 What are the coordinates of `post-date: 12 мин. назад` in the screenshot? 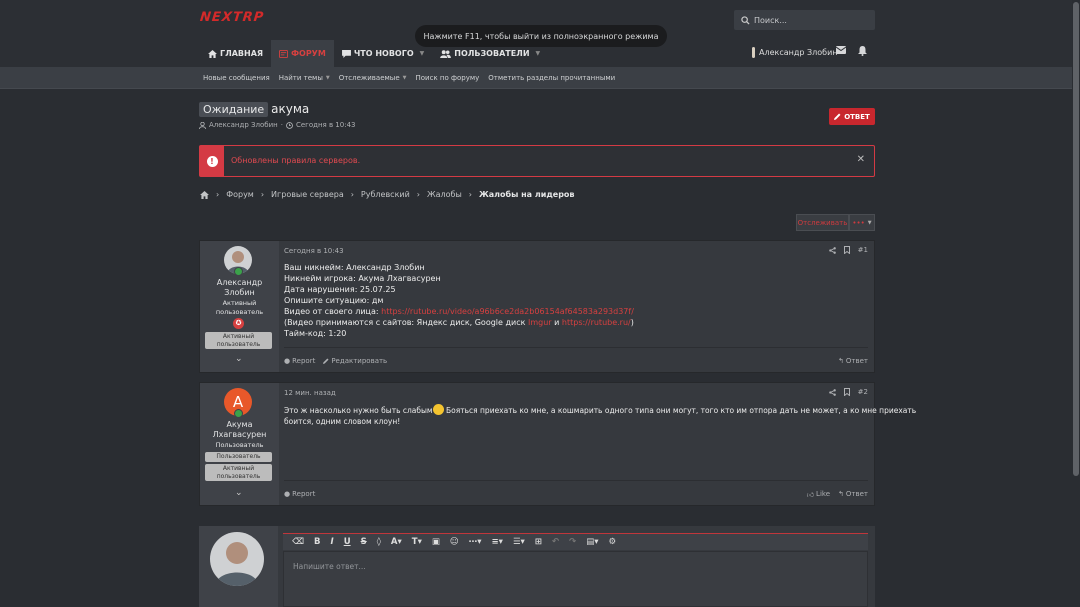 It's located at (310, 393).